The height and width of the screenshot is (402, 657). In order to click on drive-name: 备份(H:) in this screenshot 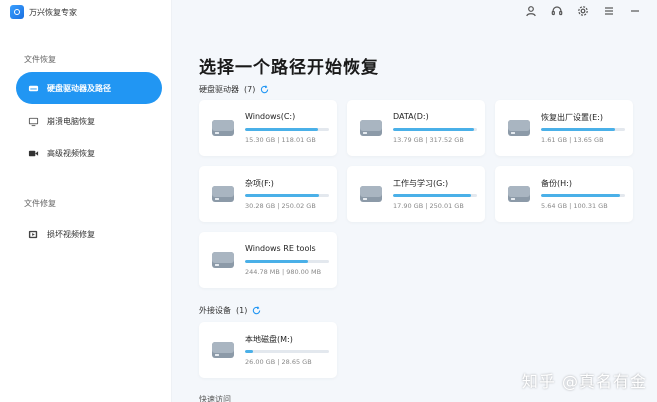, I will do `click(556, 183)`.